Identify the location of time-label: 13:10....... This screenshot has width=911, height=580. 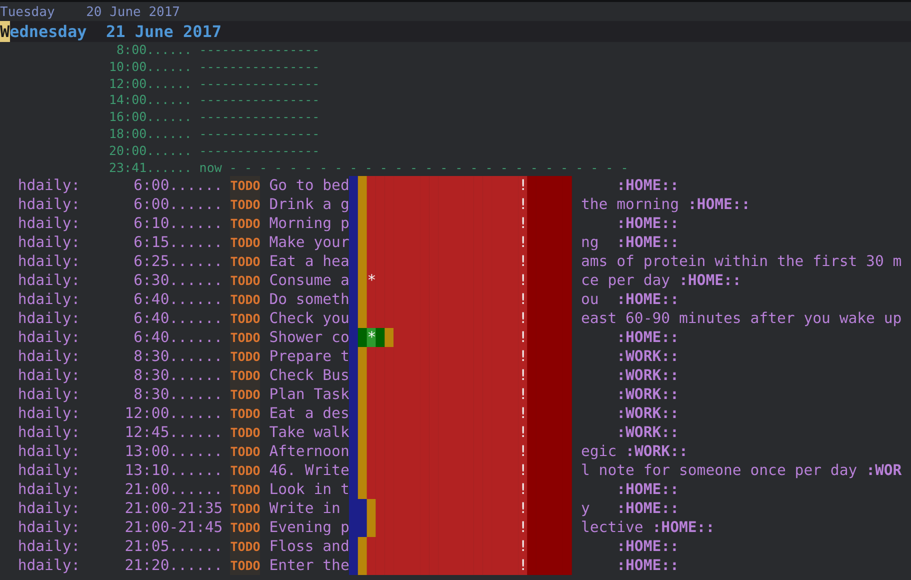
(173, 470).